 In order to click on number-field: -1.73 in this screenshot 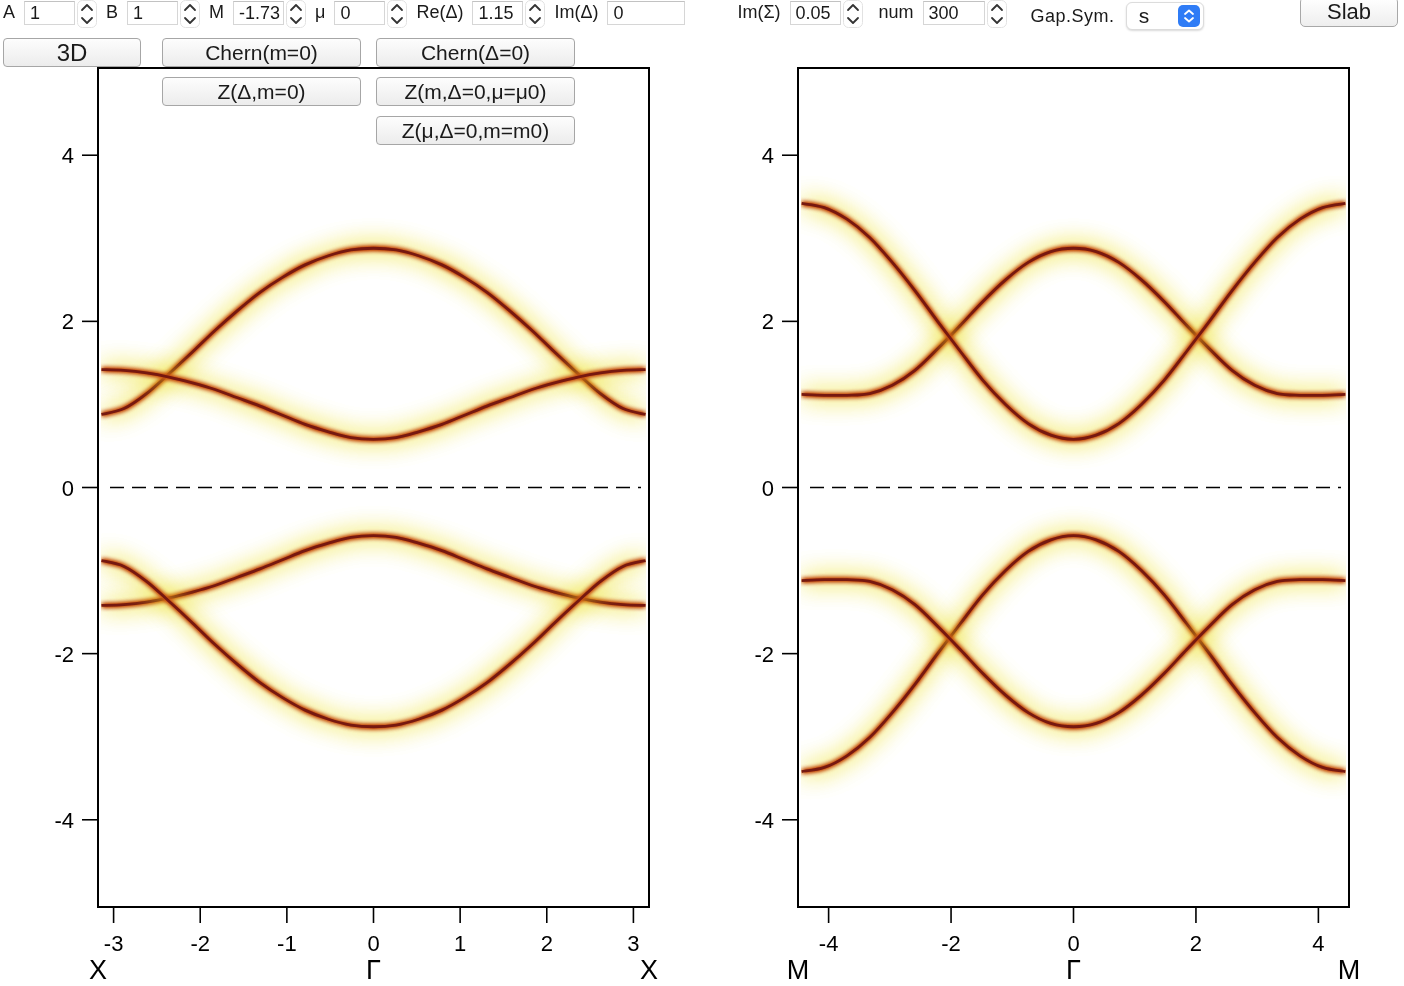, I will do `click(259, 13)`.